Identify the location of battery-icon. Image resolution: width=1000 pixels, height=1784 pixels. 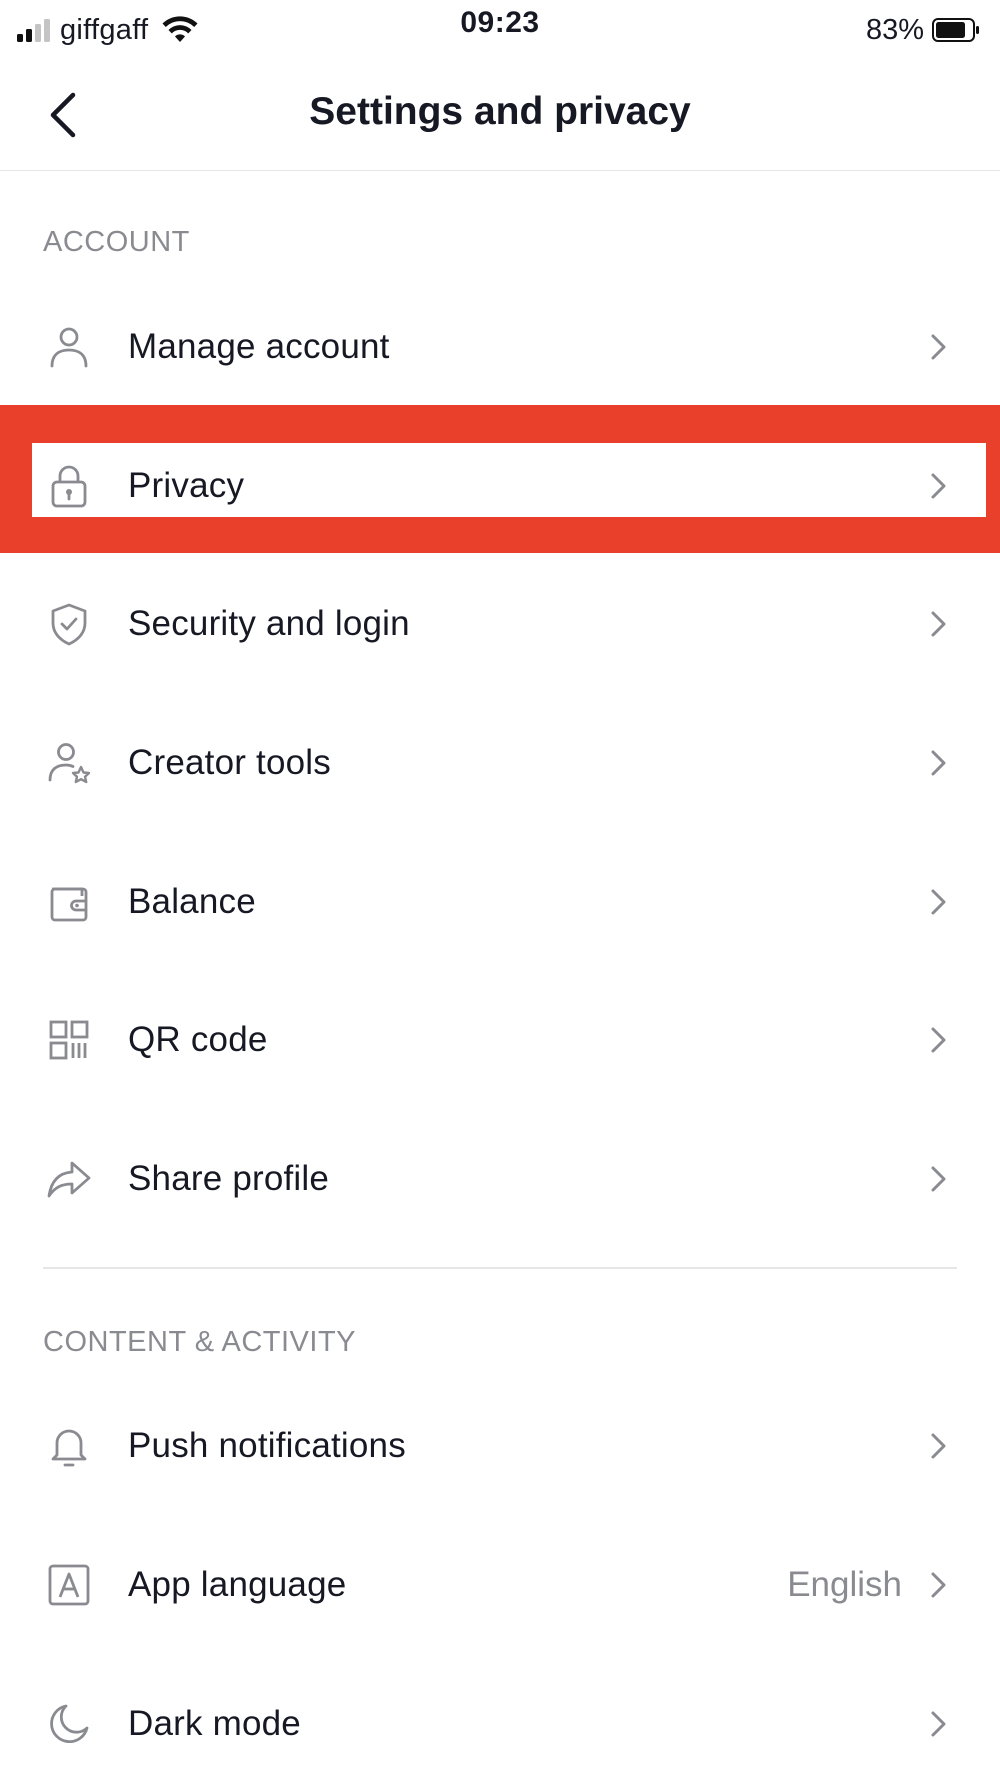
(955, 30).